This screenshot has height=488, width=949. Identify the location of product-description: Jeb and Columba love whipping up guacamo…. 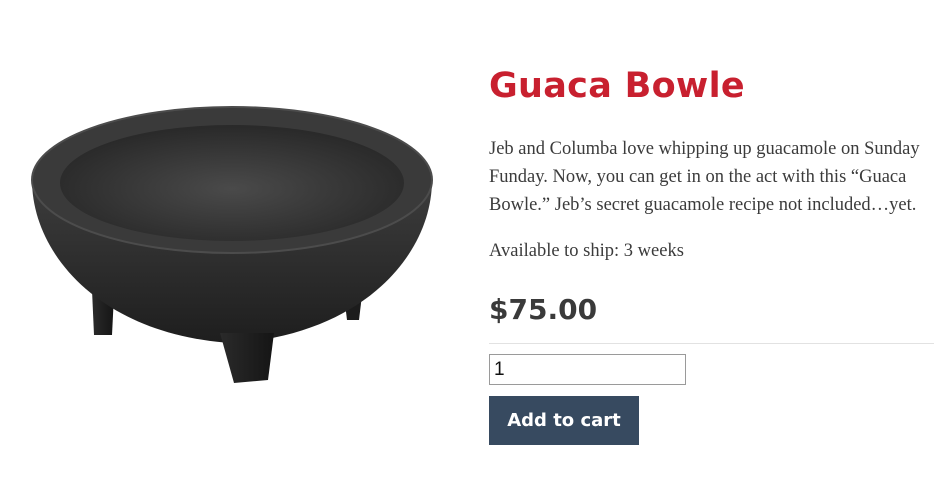
(704, 177).